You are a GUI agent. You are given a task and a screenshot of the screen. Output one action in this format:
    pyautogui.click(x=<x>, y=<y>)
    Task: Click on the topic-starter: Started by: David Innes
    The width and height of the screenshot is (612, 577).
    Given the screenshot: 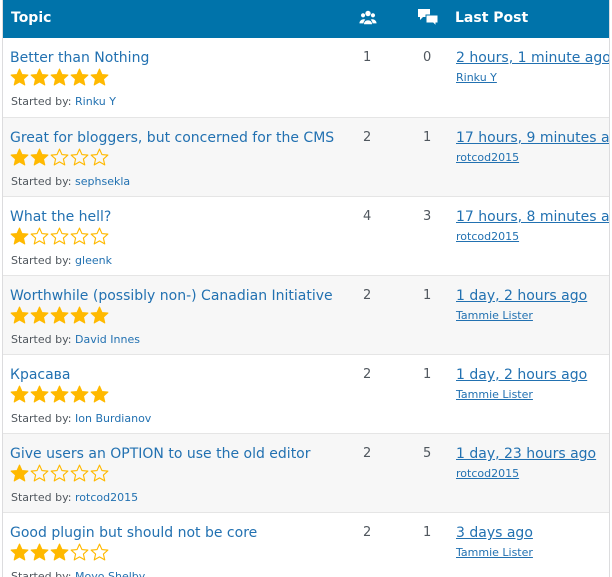 What is the action you would take?
    pyautogui.click(x=75, y=339)
    